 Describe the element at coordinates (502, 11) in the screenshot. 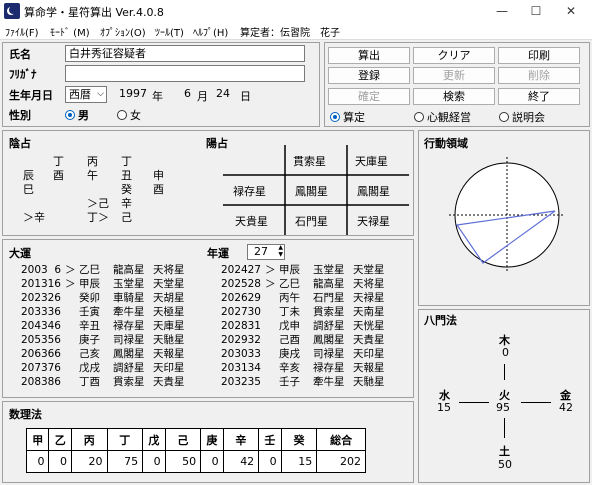

I see `minimize-button: —` at that location.